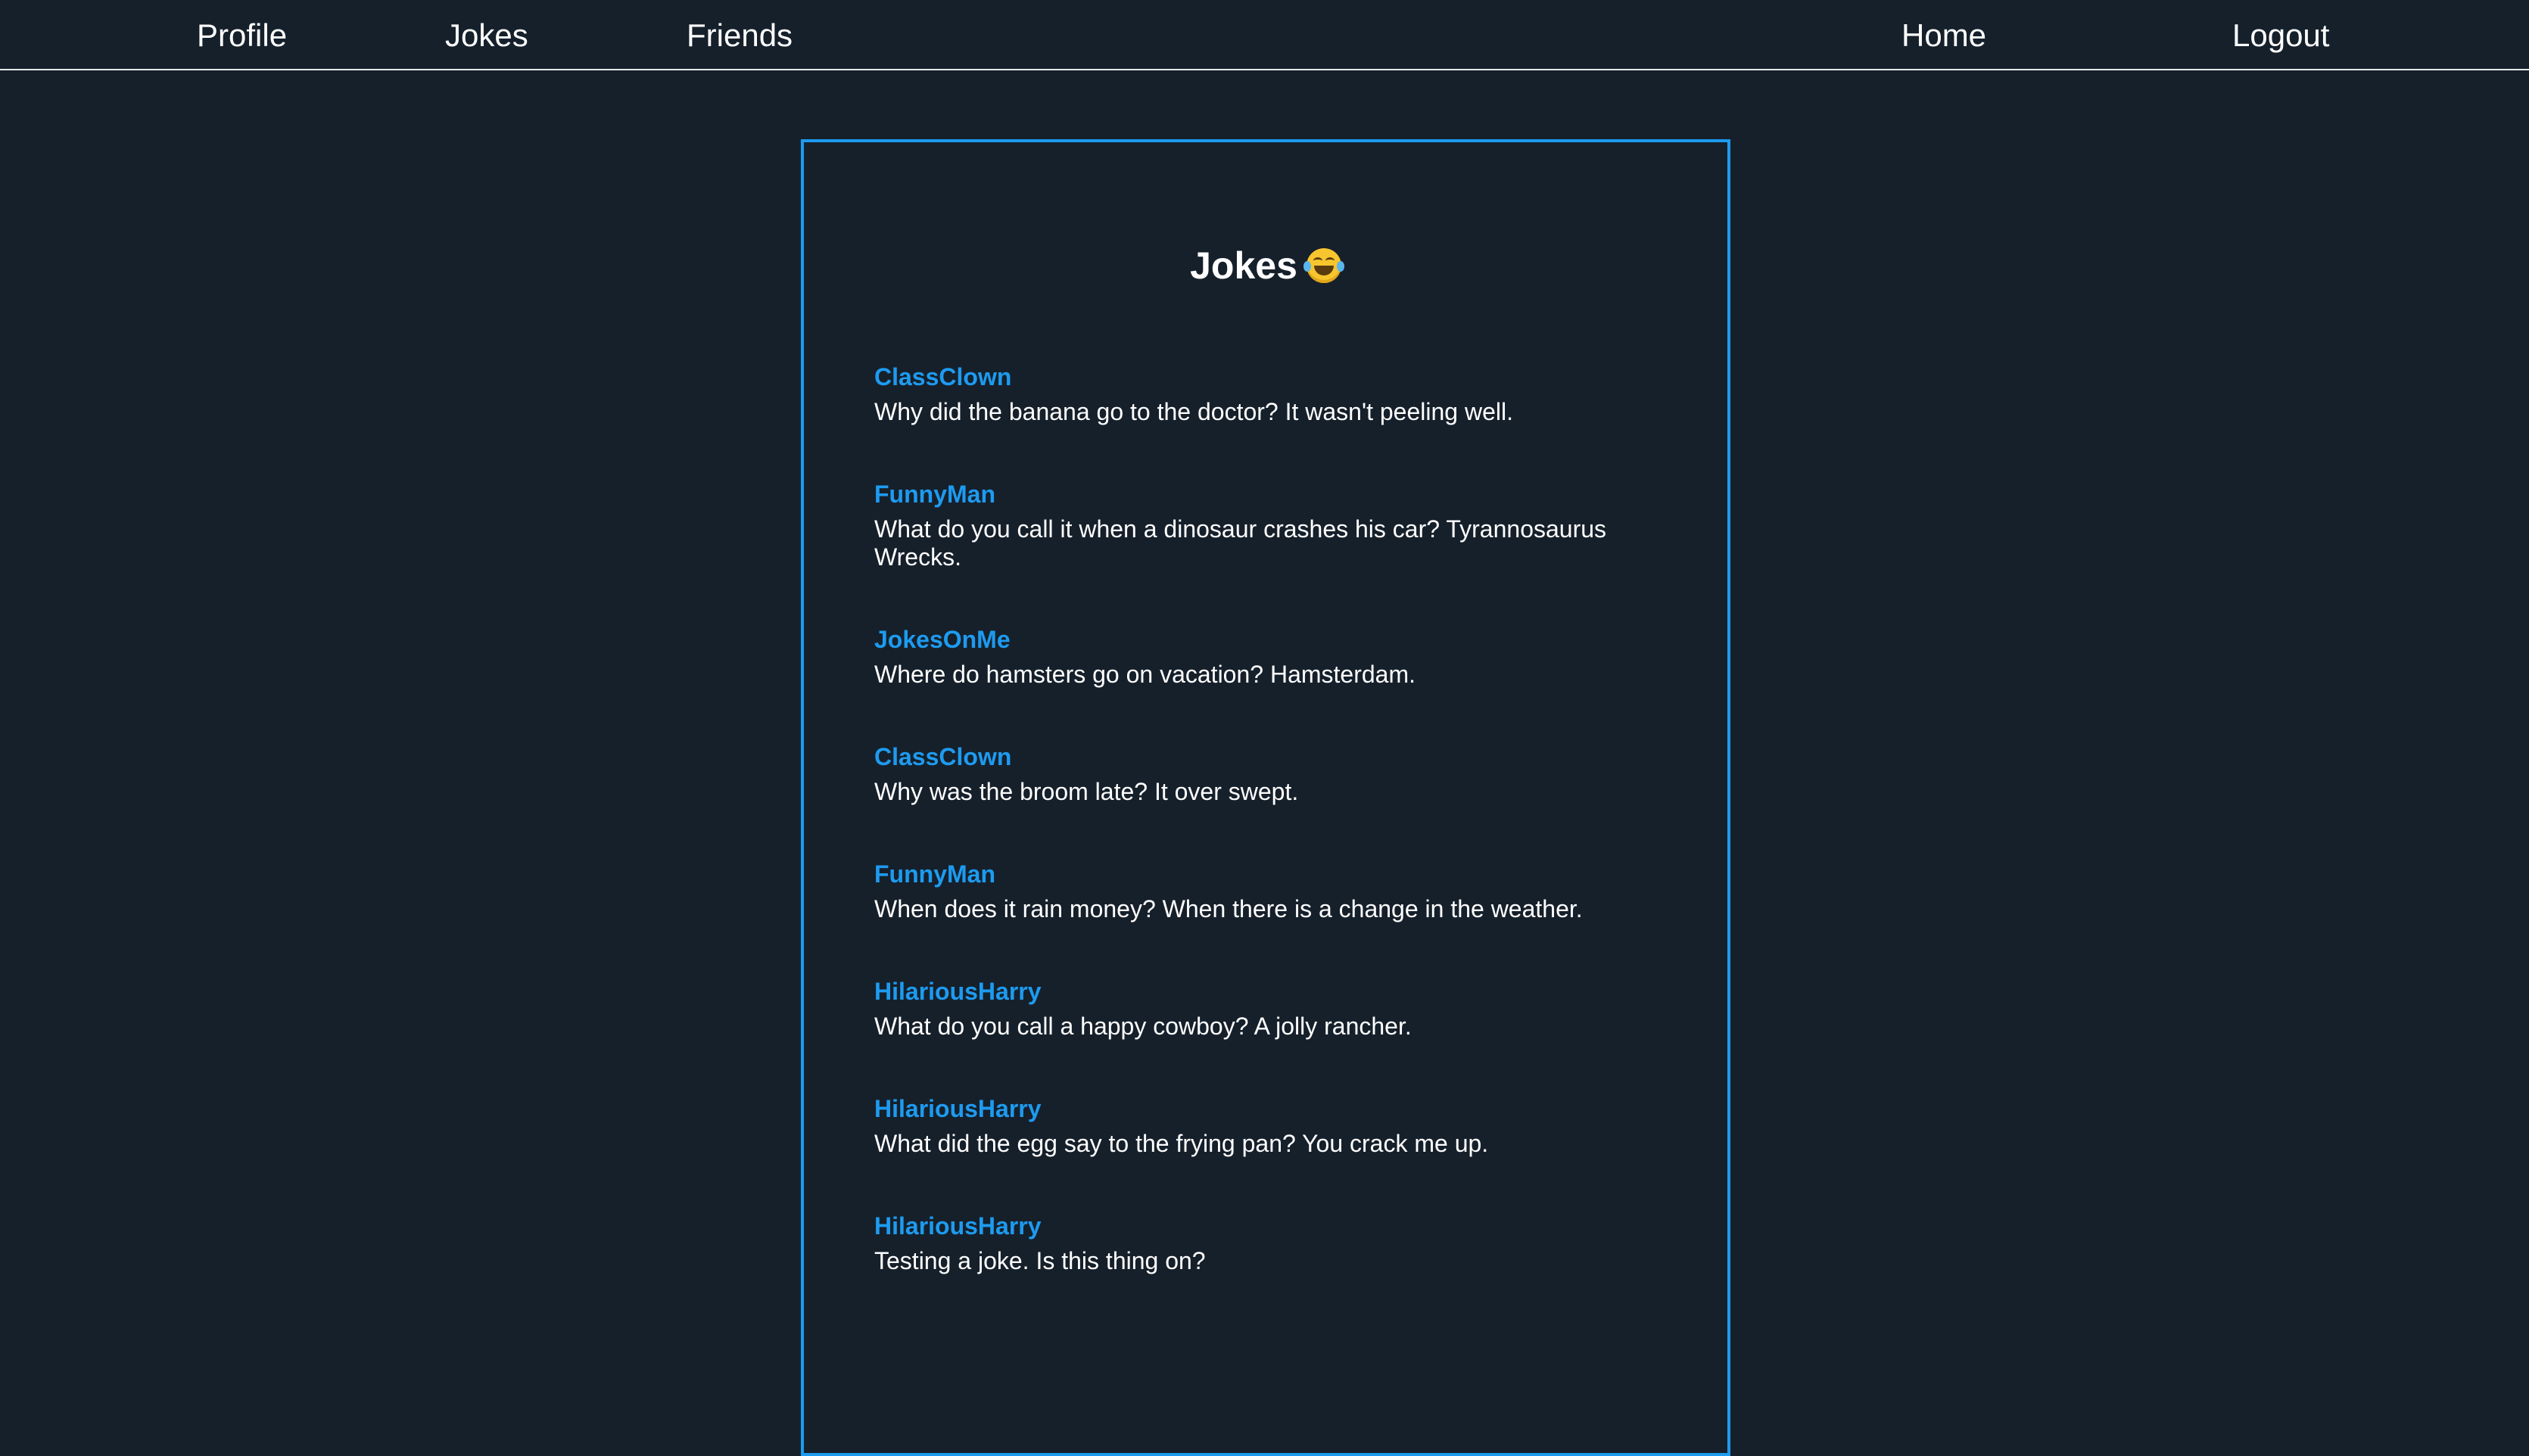 The width and height of the screenshot is (2529, 1456). What do you see at coordinates (1323, 265) in the screenshot?
I see `face-with-tears-of-joy-icon` at bounding box center [1323, 265].